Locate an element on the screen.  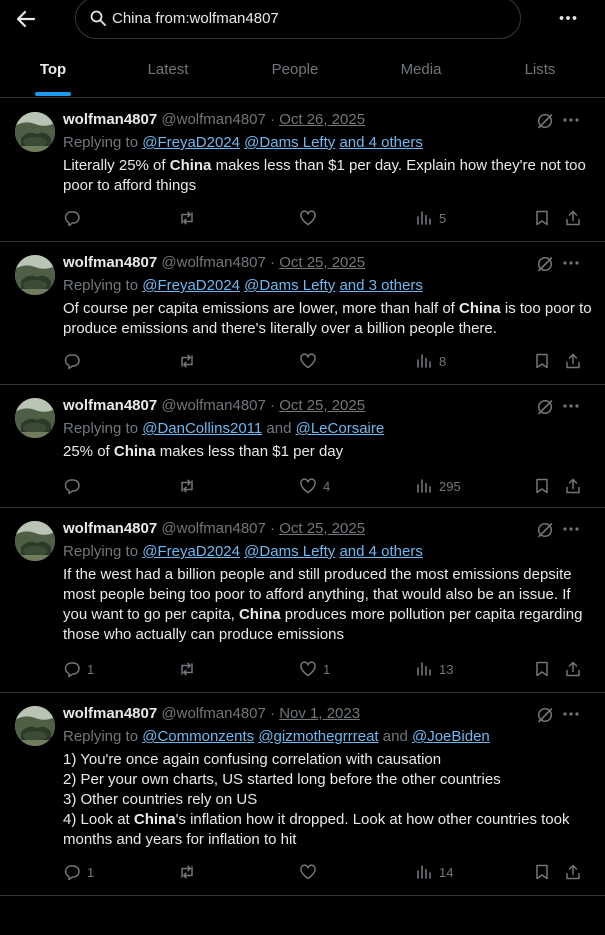
like-button: 4 is located at coordinates (314, 486).